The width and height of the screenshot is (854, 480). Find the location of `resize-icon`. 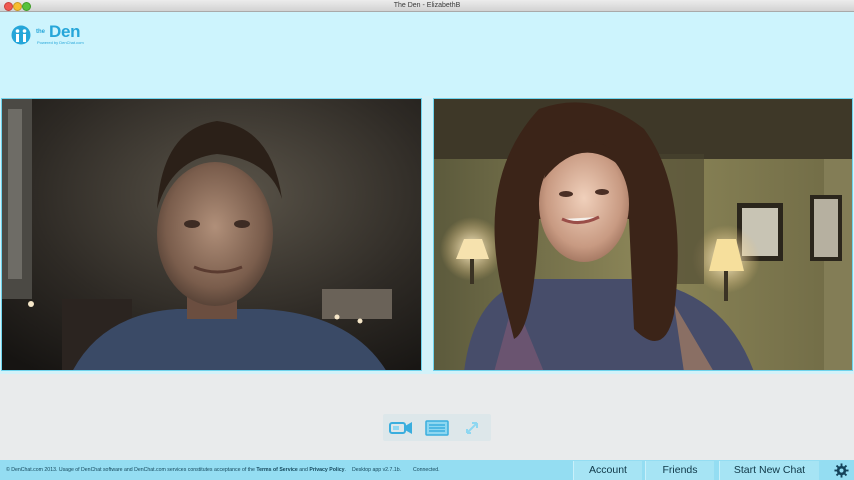

resize-icon is located at coordinates (472, 427).